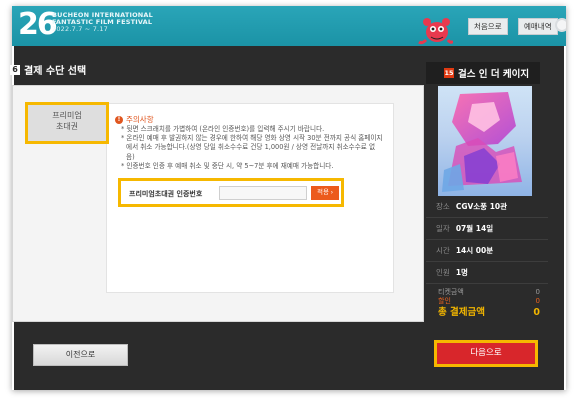 The width and height of the screenshot is (578, 398). I want to click on section-title: 6 결제 수단 선택, so click(48, 69).